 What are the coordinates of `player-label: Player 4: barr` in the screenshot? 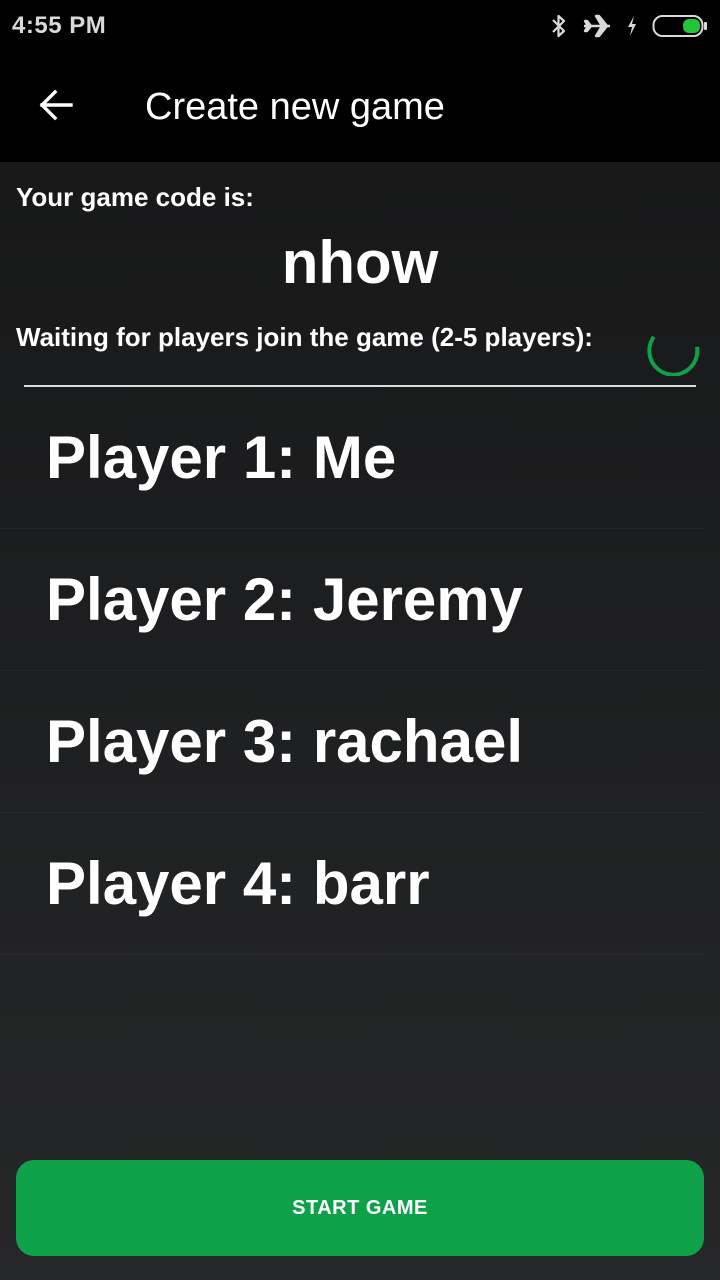 It's located at (238, 883).